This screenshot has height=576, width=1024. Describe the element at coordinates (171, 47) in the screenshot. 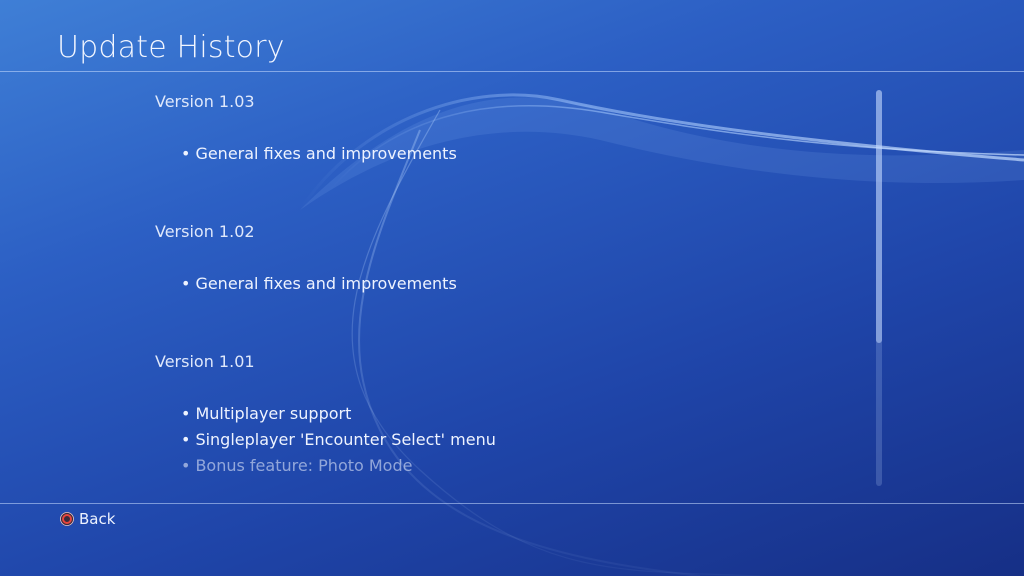

I see `page-title: Update History` at that location.